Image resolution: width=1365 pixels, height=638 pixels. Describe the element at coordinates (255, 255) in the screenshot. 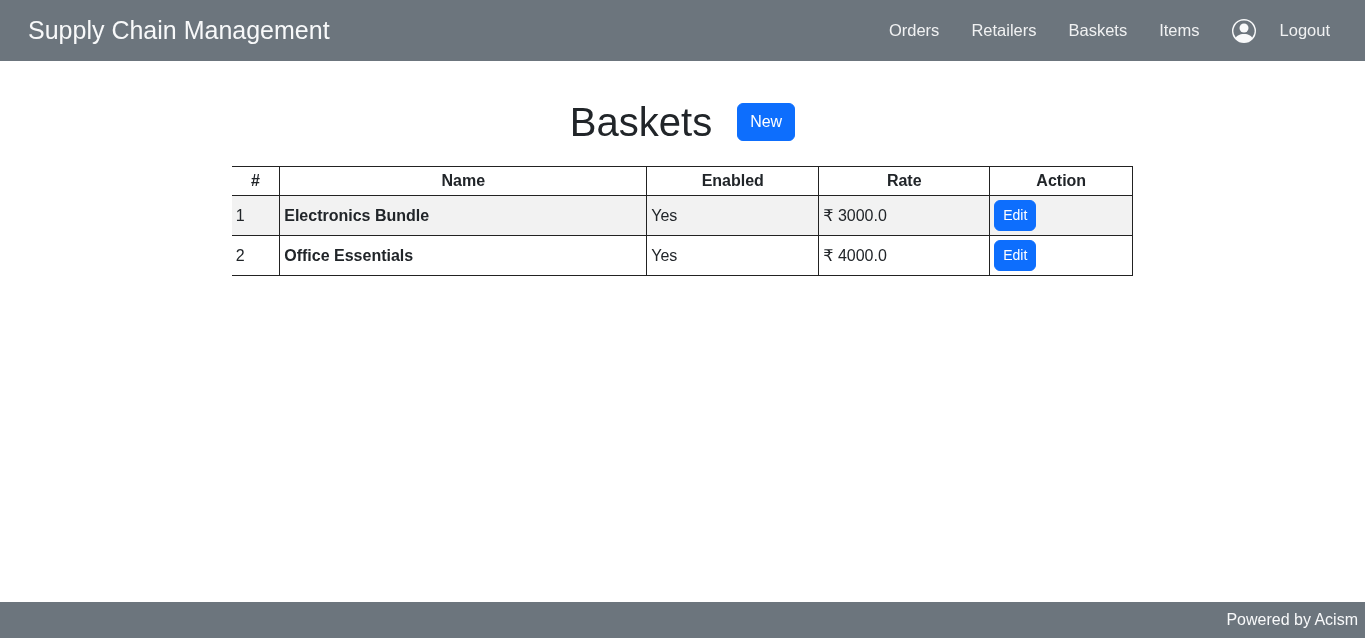

I see `table-cell: 2` at that location.